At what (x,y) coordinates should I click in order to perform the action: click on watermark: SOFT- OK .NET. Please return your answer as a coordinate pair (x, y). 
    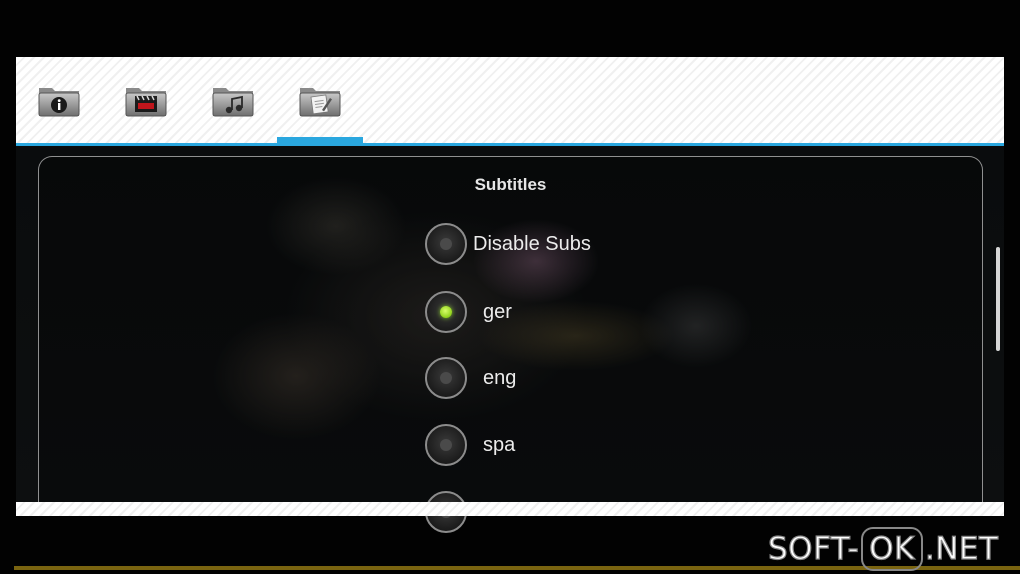
    Looking at the image, I should click on (883, 549).